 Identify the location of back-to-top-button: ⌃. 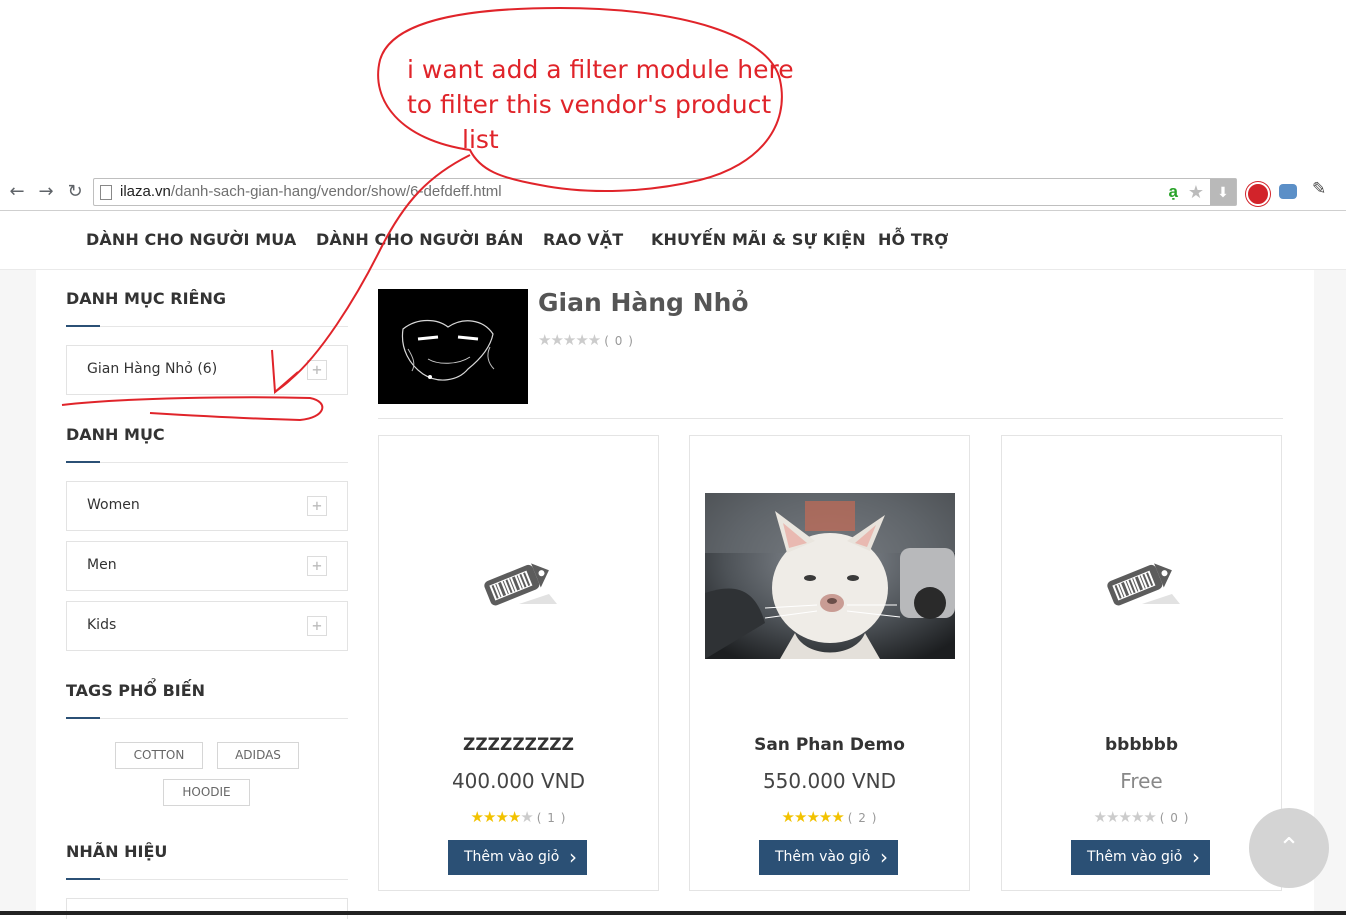
(1289, 848).